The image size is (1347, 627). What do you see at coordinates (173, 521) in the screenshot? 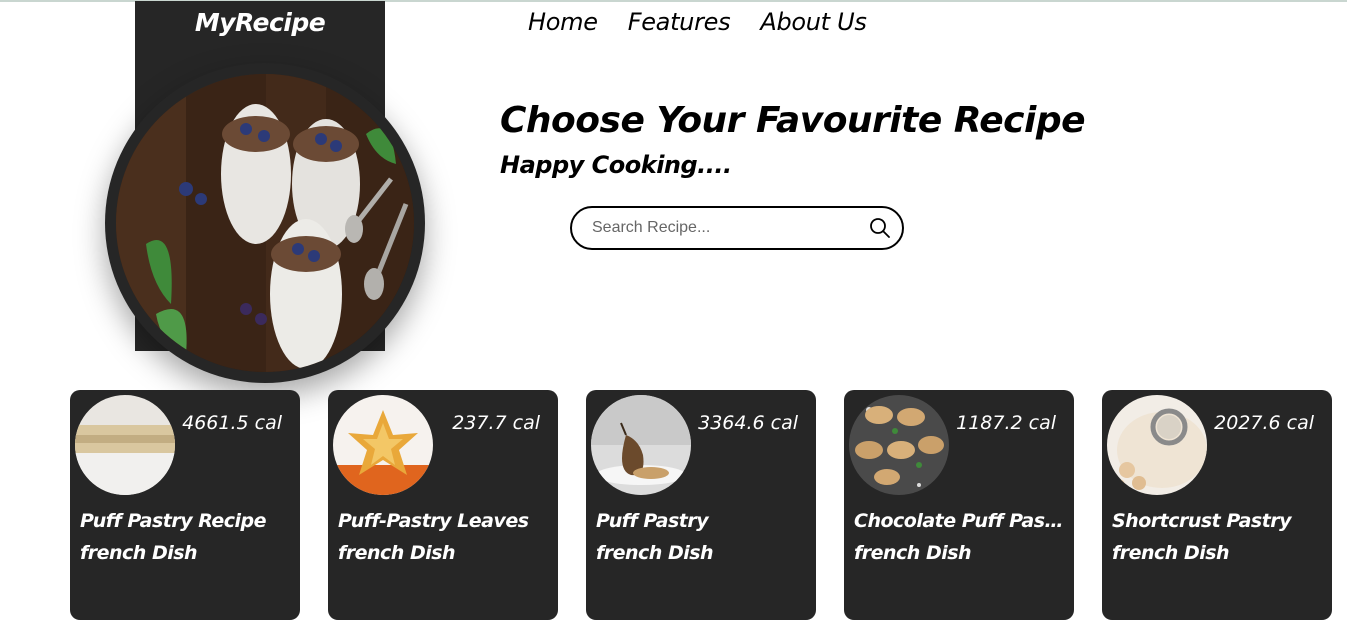
I see `recipe-title: Puff Pastry Recipe` at bounding box center [173, 521].